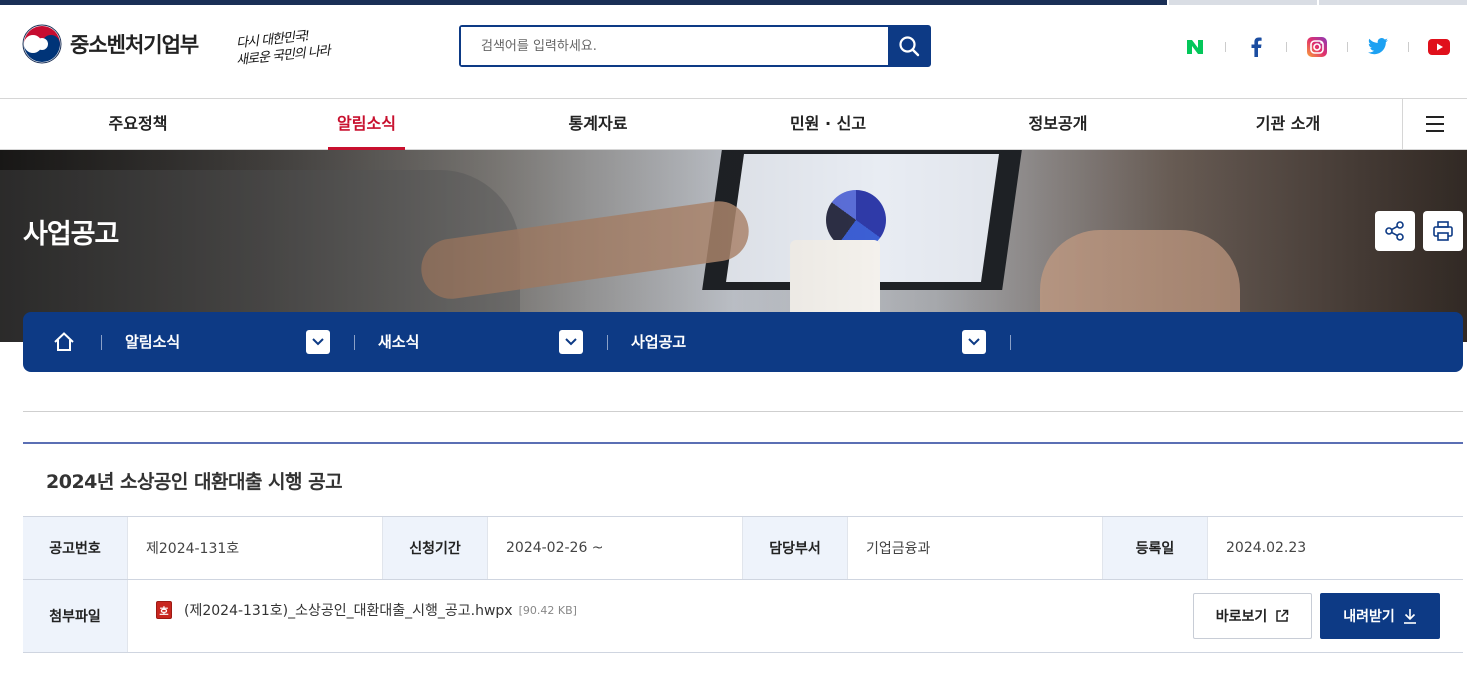 Image resolution: width=1467 pixels, height=700 pixels. Describe the element at coordinates (164, 610) in the screenshot. I see `hwp-file-icon: 호` at that location.